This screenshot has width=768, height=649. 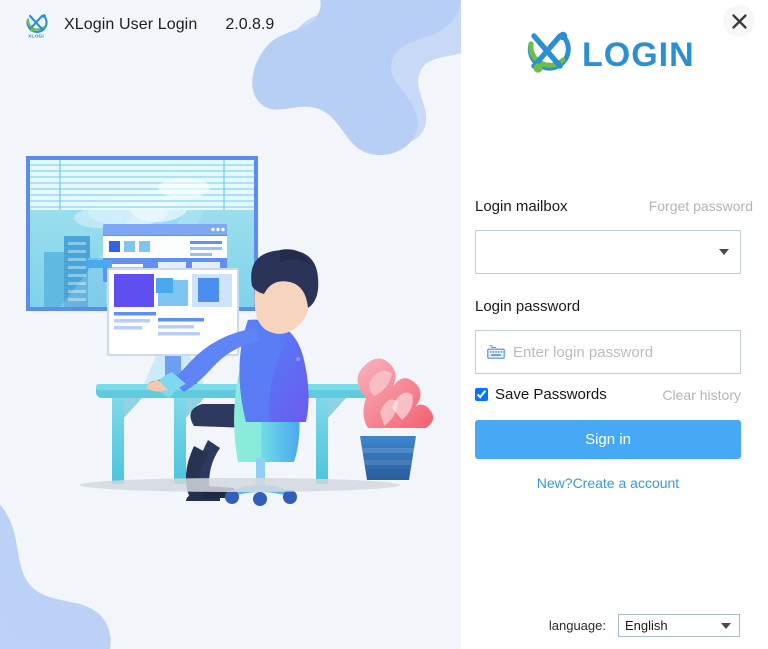 I want to click on save-passwords-option: Save Passwords, so click(x=541, y=394).